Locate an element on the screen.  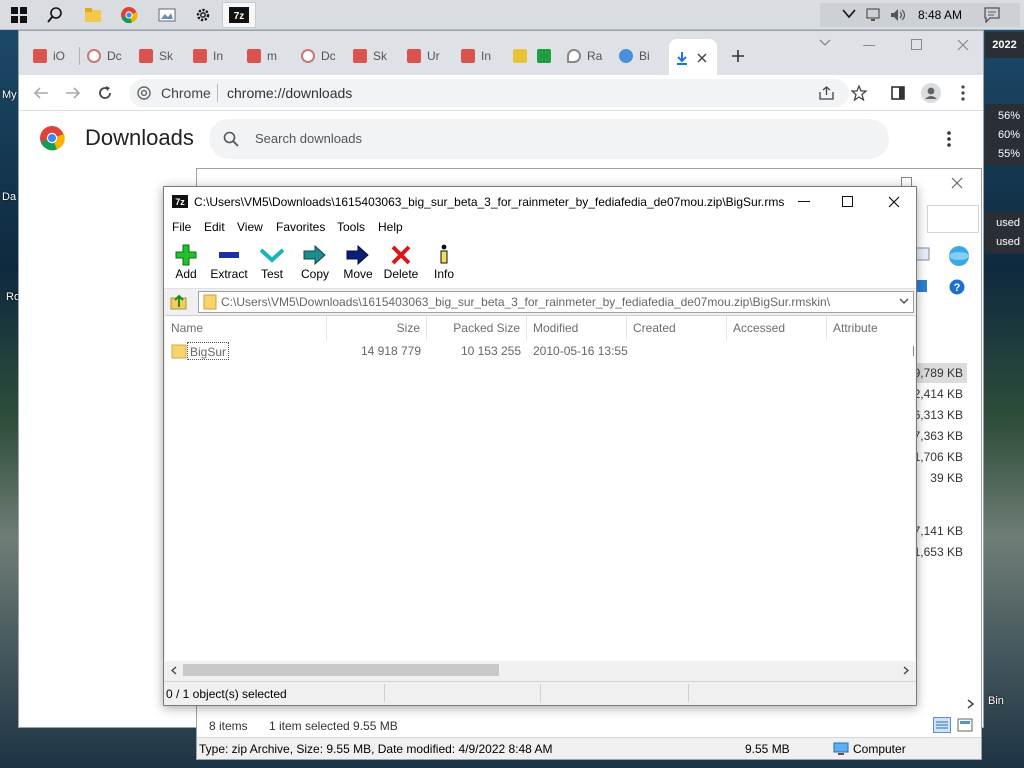
new-tab-icon is located at coordinates (738, 56).